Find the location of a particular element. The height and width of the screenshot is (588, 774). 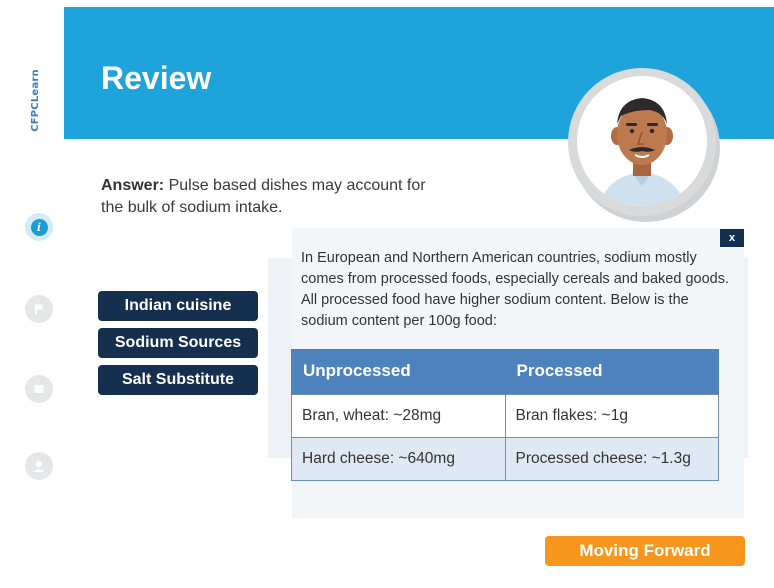

left-sidebar: CFPCLearn i is located at coordinates (32, 294).